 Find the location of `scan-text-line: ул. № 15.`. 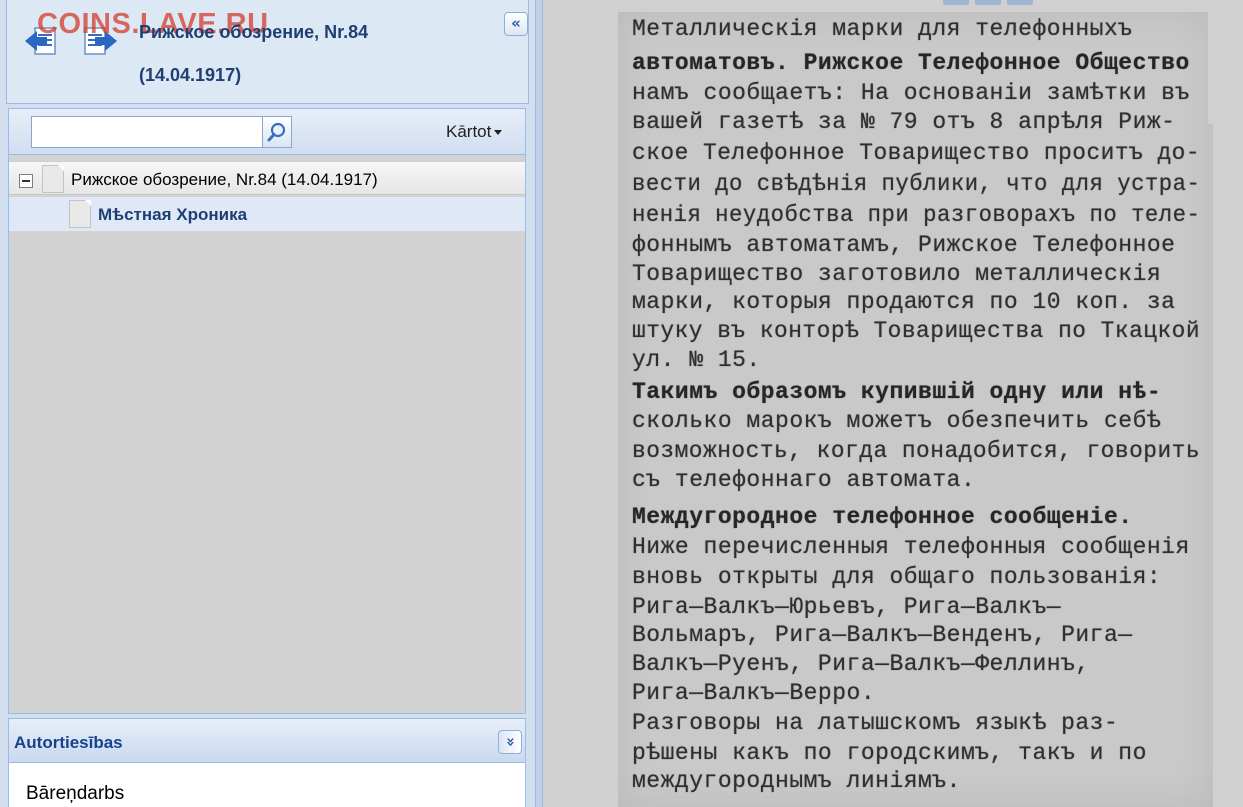

scan-text-line: ул. № 15. is located at coordinates (696, 360).